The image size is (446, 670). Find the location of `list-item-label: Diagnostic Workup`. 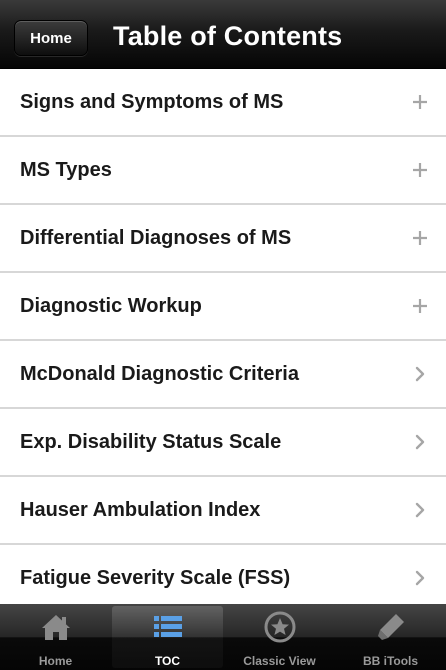

list-item-label: Diagnostic Workup is located at coordinates (111, 306).